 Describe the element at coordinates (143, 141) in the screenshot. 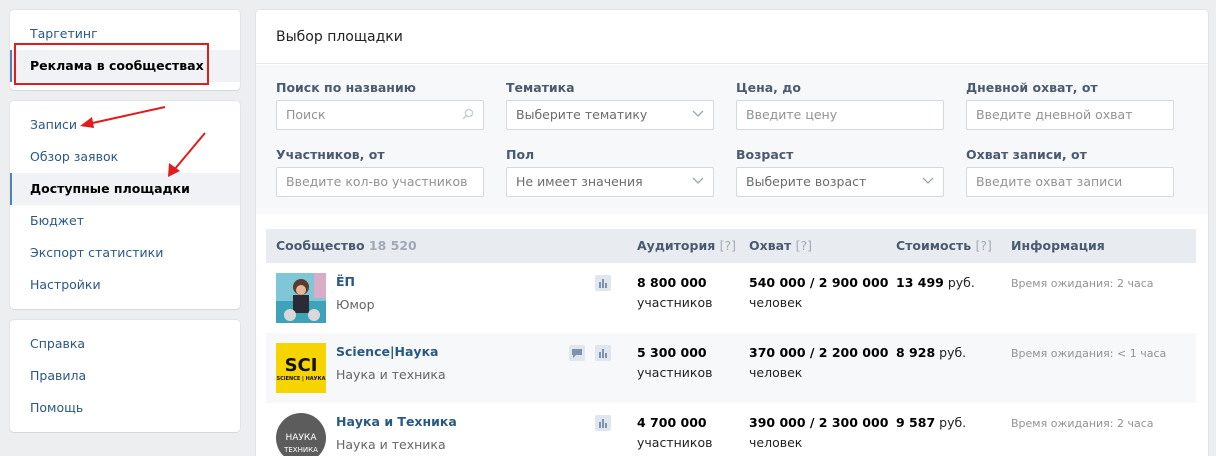

I see `annotation-arrows` at that location.